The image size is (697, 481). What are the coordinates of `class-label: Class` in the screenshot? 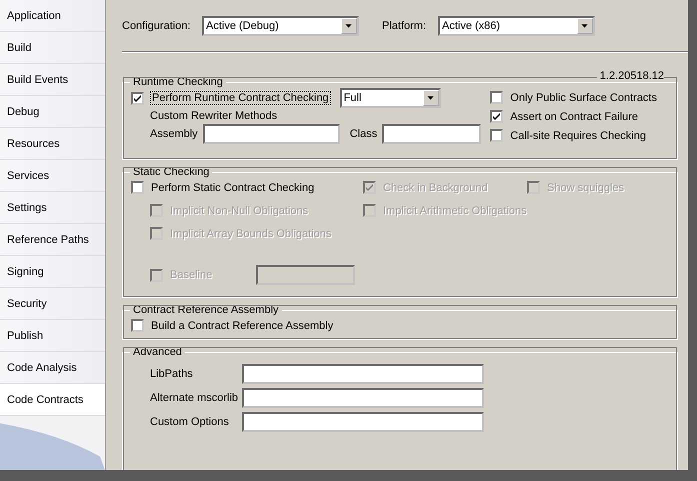 It's located at (364, 134).